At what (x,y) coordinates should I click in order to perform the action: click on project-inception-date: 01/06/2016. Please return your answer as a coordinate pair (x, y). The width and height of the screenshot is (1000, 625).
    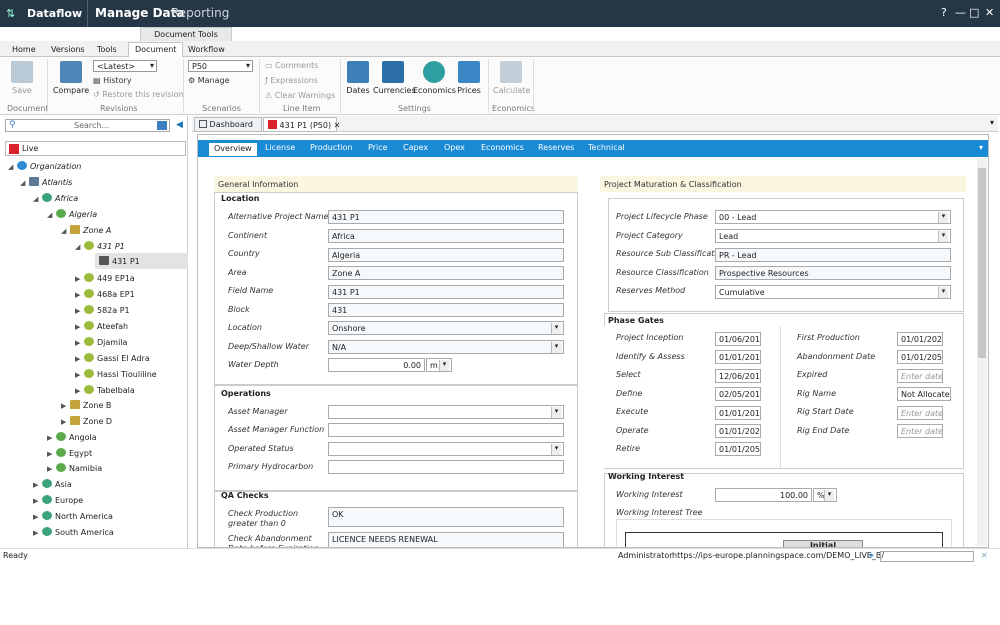
    Looking at the image, I should click on (738, 339).